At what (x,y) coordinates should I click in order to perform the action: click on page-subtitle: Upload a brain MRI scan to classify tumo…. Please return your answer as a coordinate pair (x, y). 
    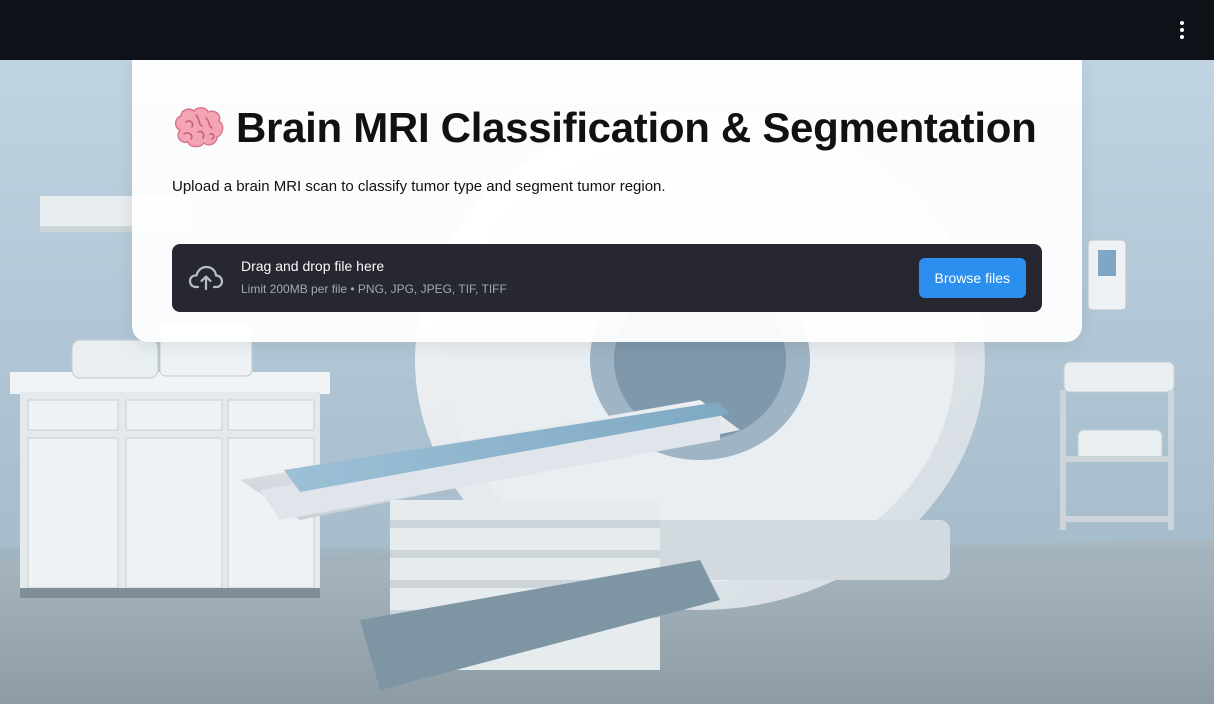
    Looking at the image, I should click on (419, 186).